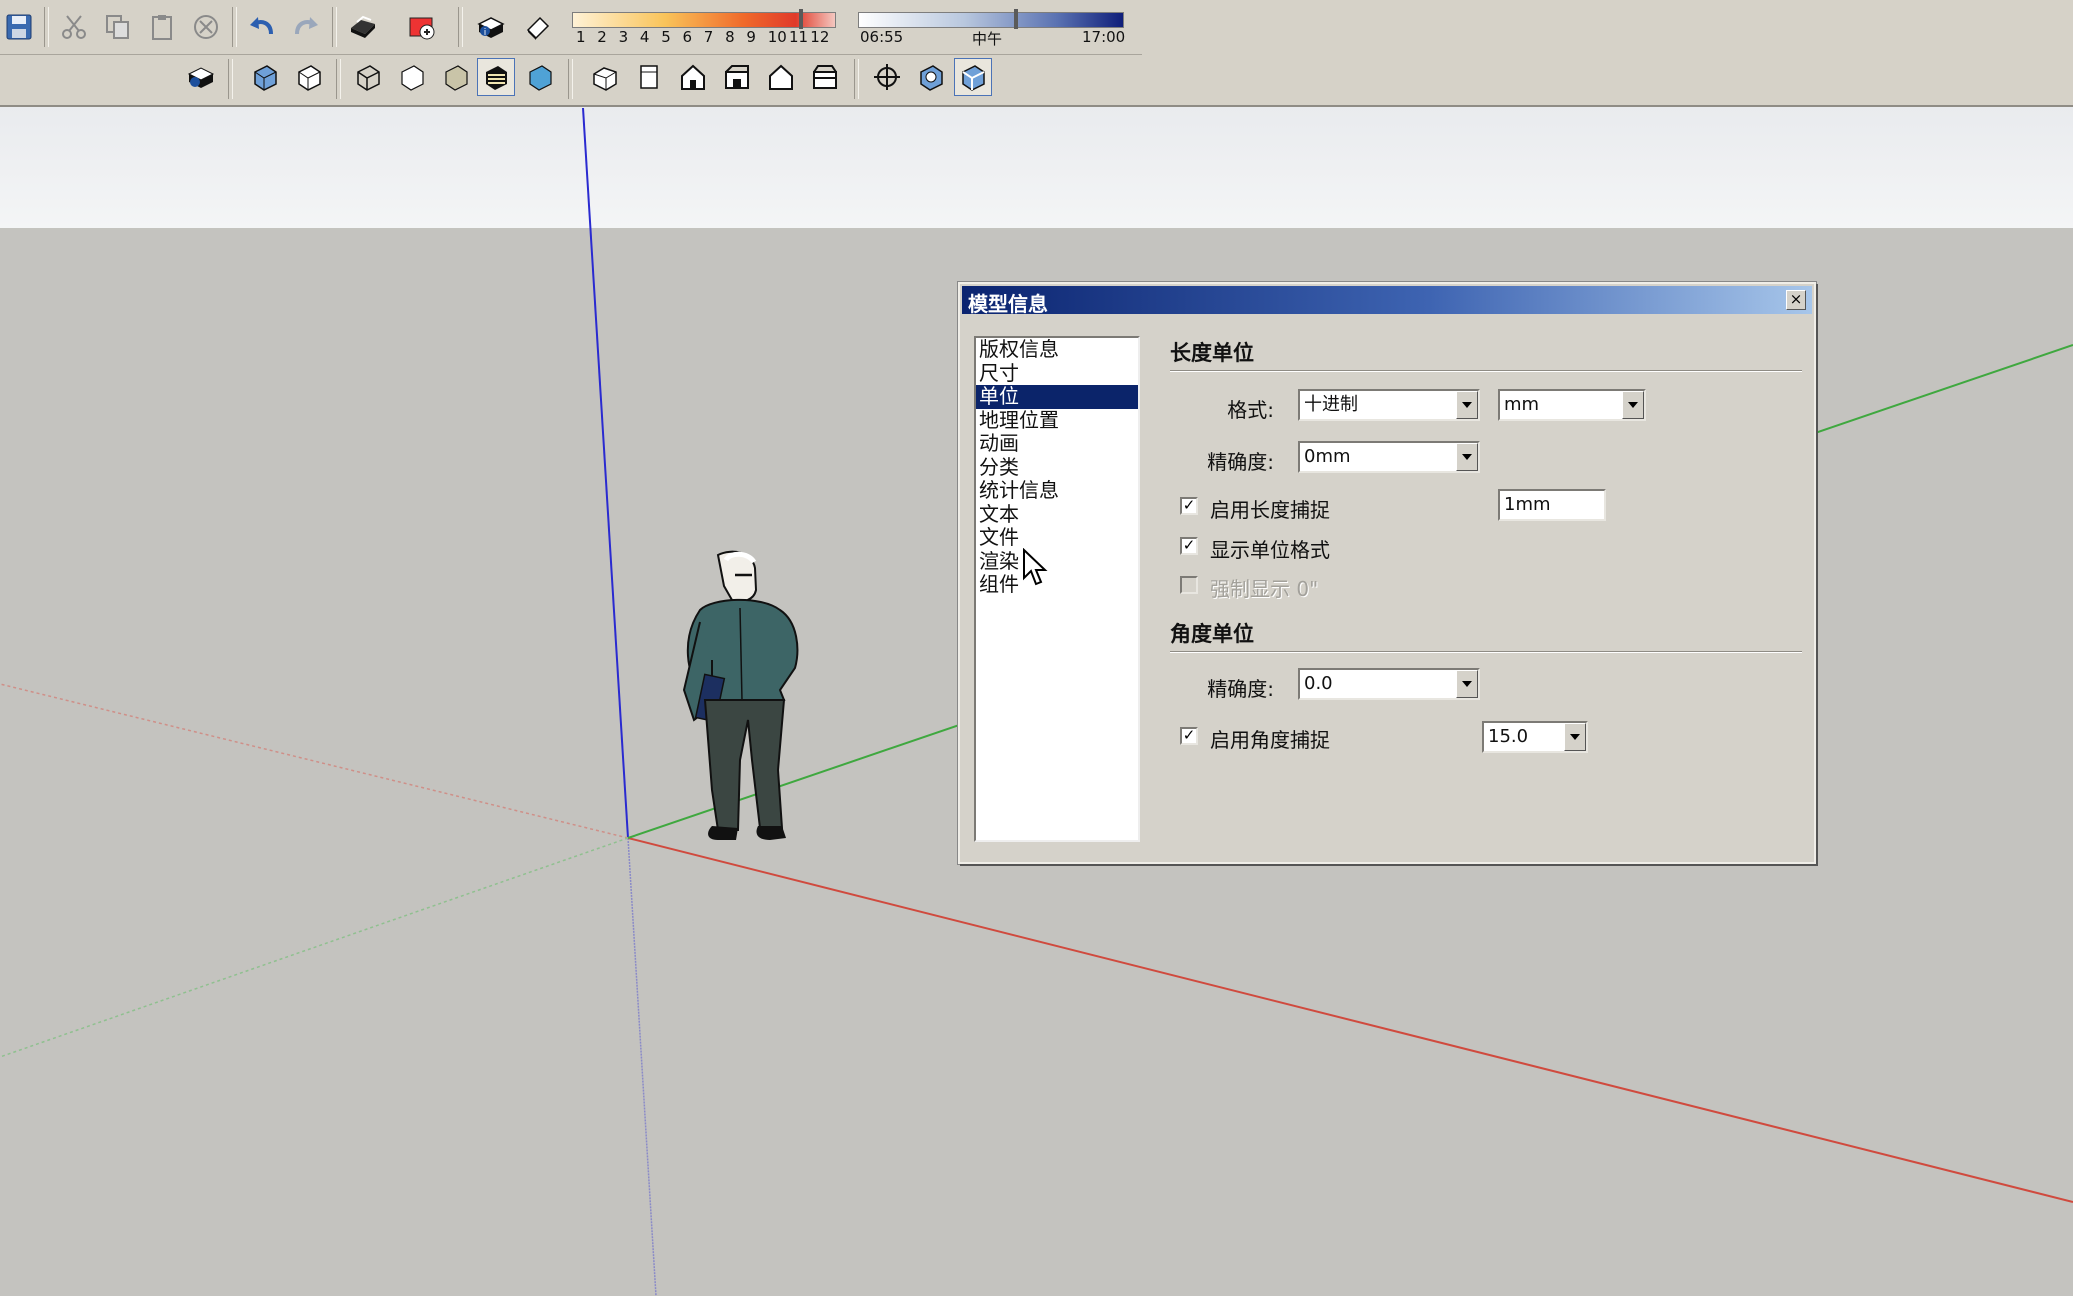  I want to click on month-tick-label: 12, so click(820, 37).